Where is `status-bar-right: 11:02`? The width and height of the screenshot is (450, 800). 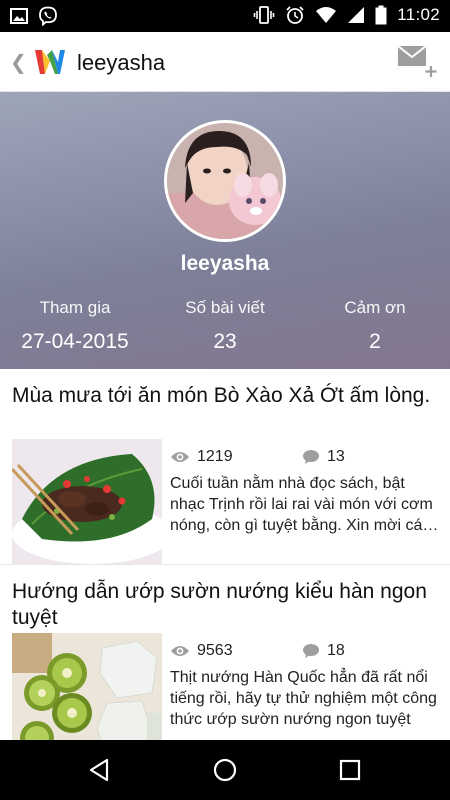
status-bar-right: 11:02 is located at coordinates (346, 15).